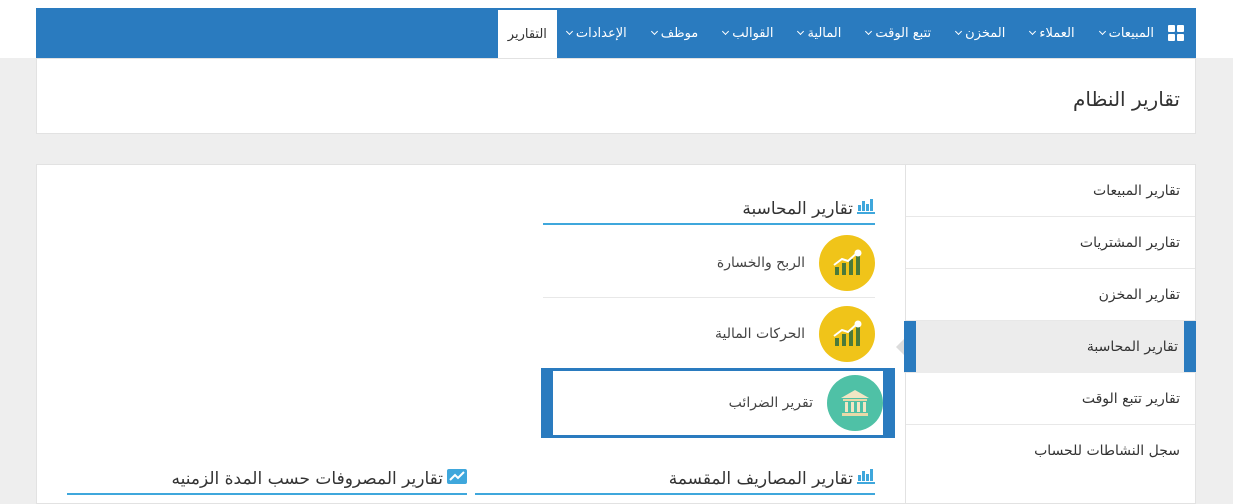 Image resolution: width=1233 pixels, height=504 pixels. What do you see at coordinates (1136, 190) in the screenshot?
I see `sidebar-item-label: تقارير المبيعات` at bounding box center [1136, 190].